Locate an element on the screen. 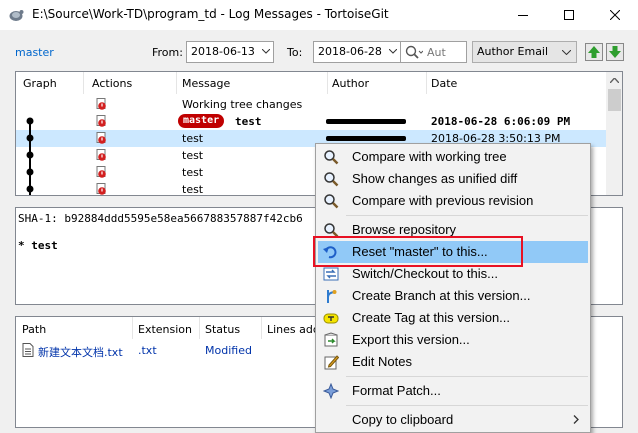 The image size is (638, 433). format-patch-icon is located at coordinates (331, 391).